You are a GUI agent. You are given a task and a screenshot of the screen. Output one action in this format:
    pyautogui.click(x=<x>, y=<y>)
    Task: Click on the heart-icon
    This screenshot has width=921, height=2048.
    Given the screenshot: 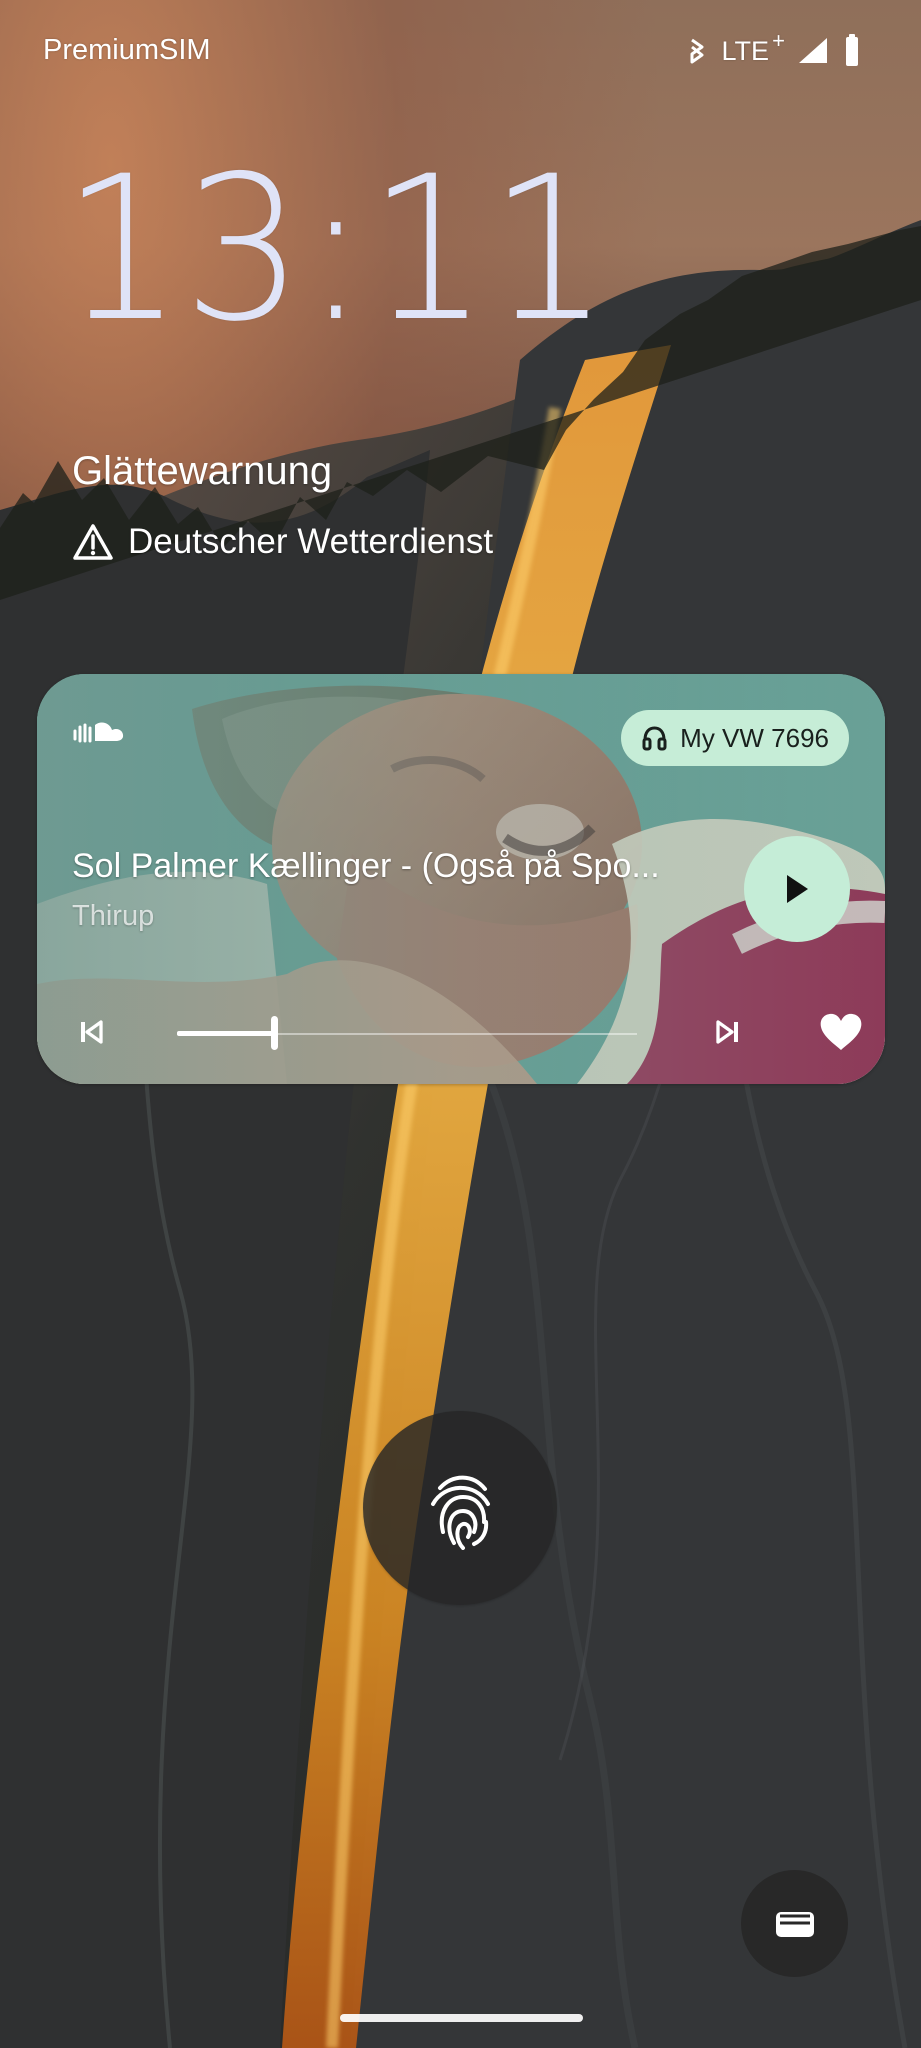 What is the action you would take?
    pyautogui.click(x=841, y=1031)
    